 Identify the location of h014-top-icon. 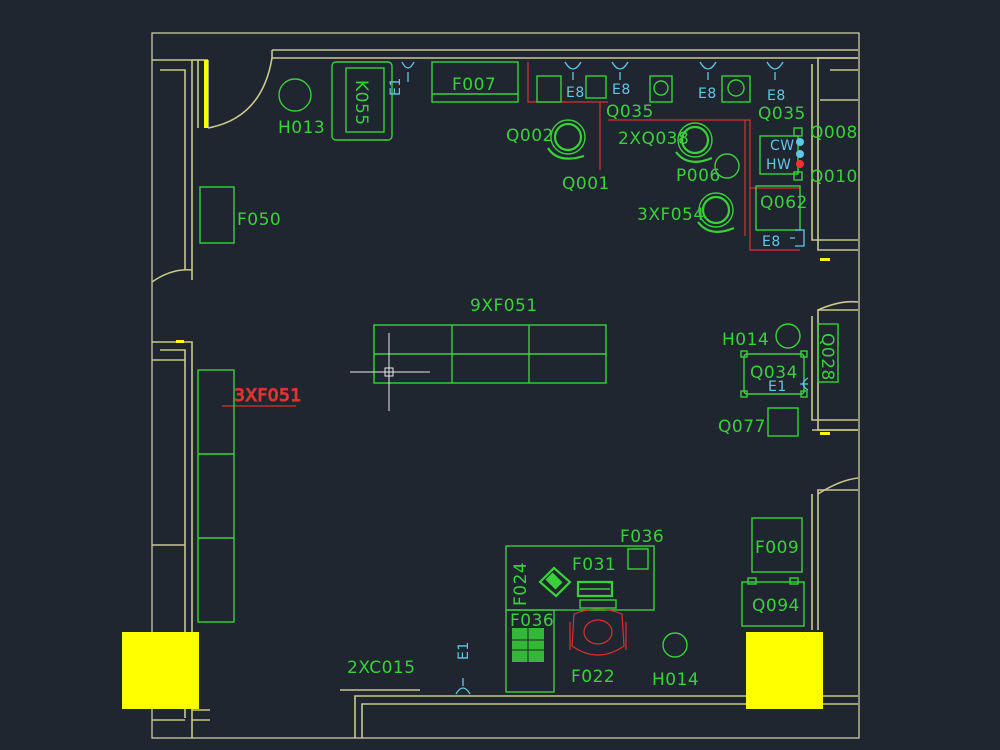
(788, 336).